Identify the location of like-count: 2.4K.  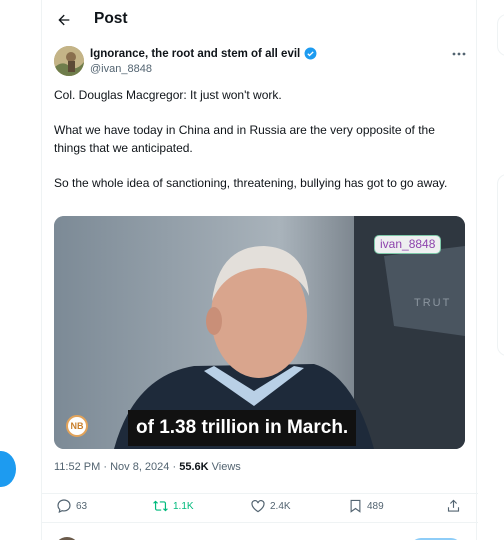
(280, 506).